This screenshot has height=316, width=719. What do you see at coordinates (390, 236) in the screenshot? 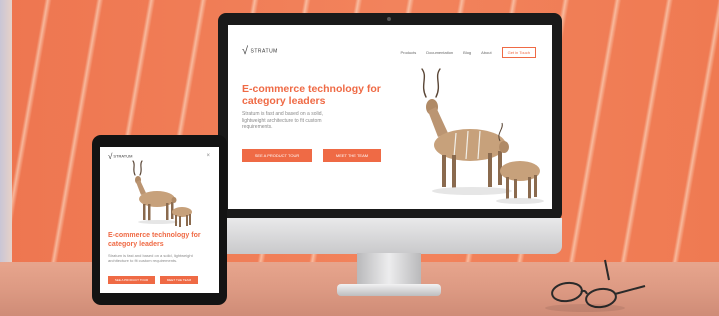
I see `monitor-chin` at bounding box center [390, 236].